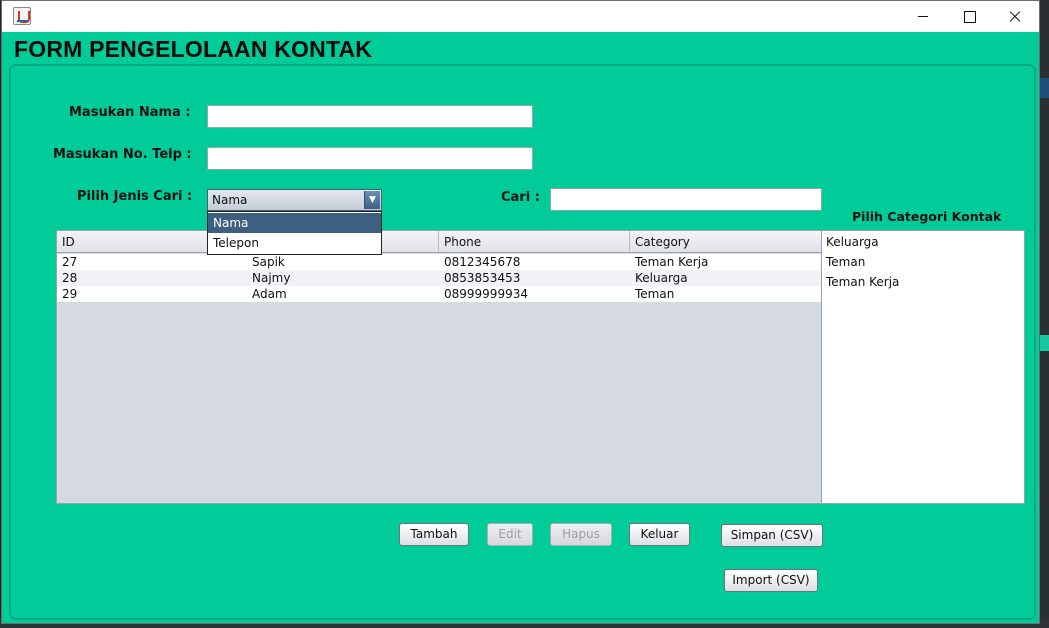 The width and height of the screenshot is (1049, 628). Describe the element at coordinates (122, 154) in the screenshot. I see `telp-label: Masukan No. Telp :` at that location.